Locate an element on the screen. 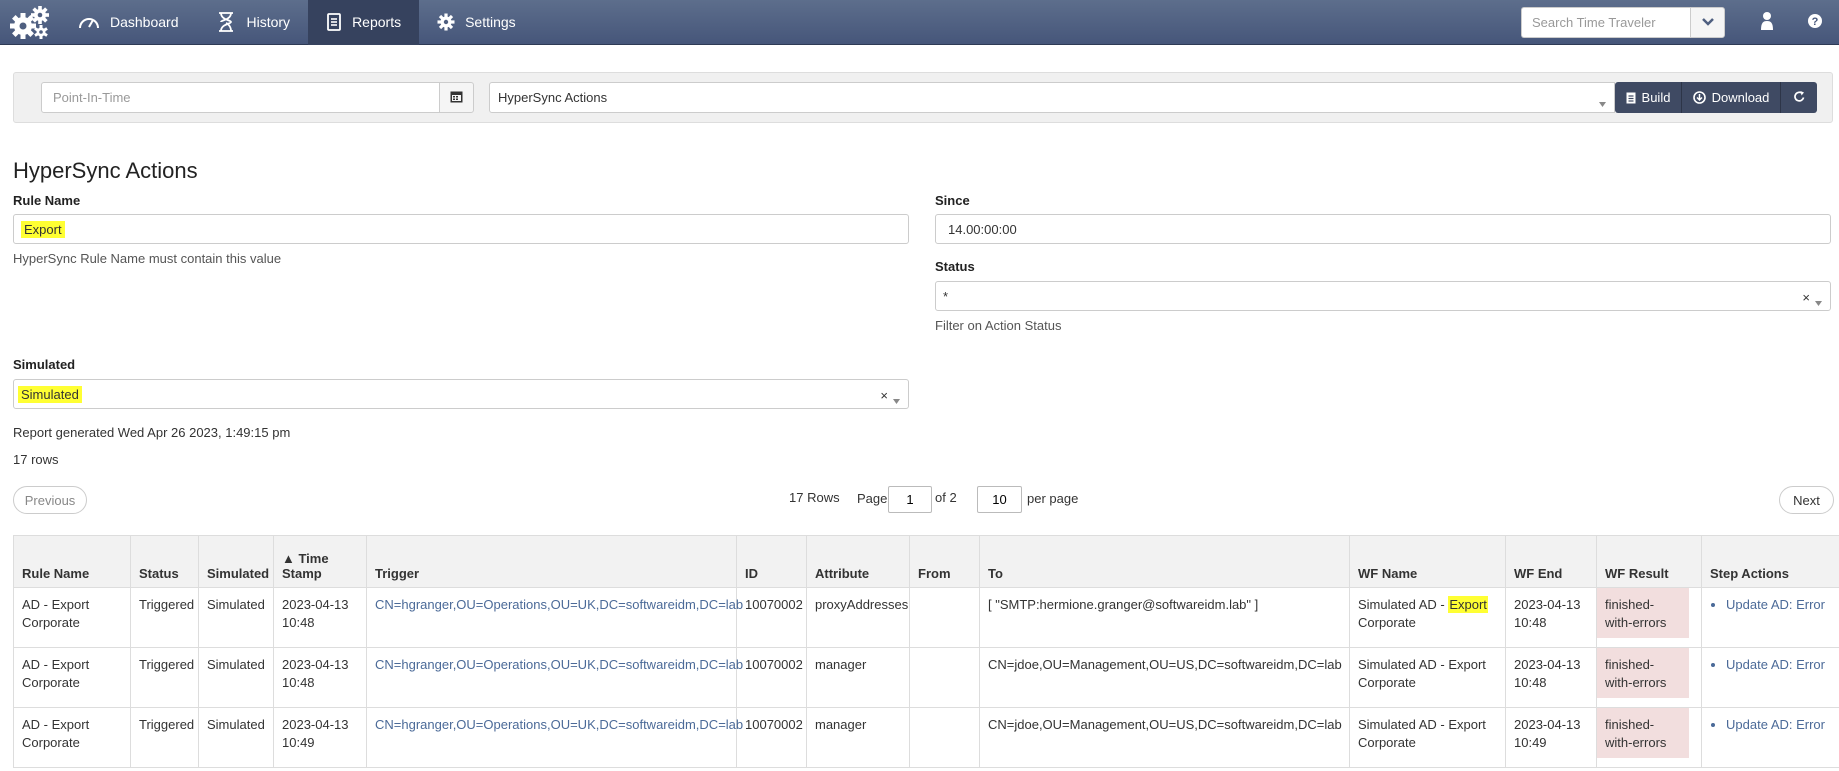 The width and height of the screenshot is (1839, 771). page-number-input is located at coordinates (910, 499).